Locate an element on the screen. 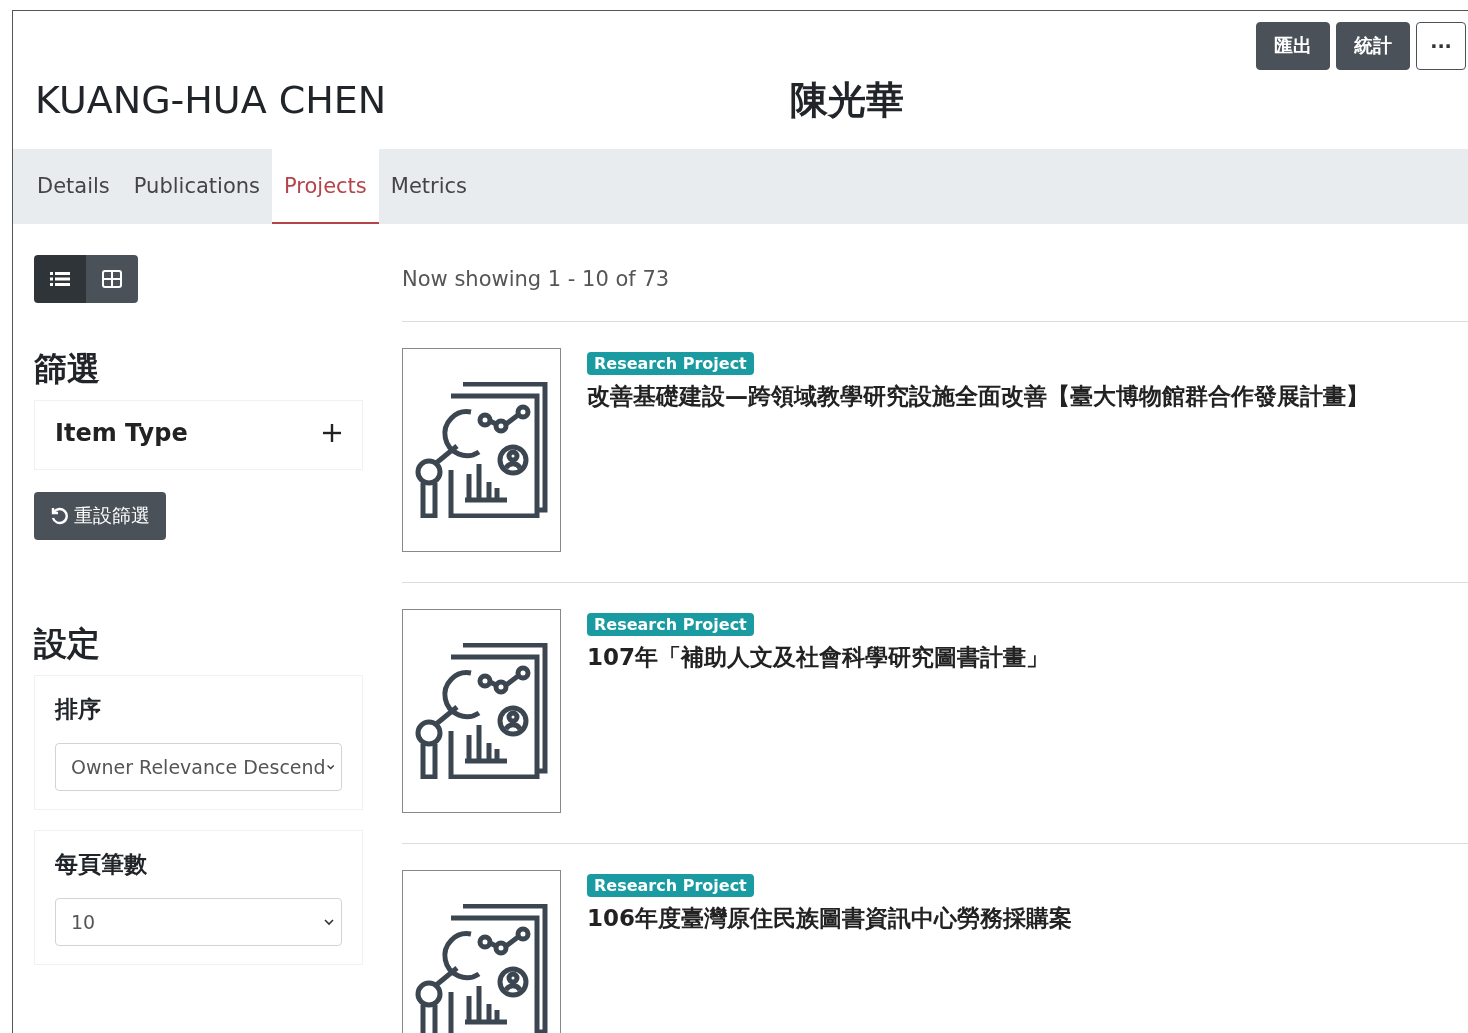 This screenshot has height=1033, width=1468. tab: Details is located at coordinates (73, 186).